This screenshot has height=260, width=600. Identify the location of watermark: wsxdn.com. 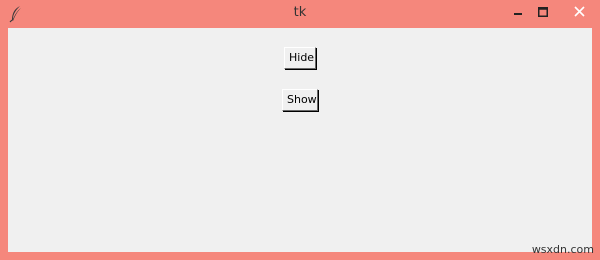
(562, 249).